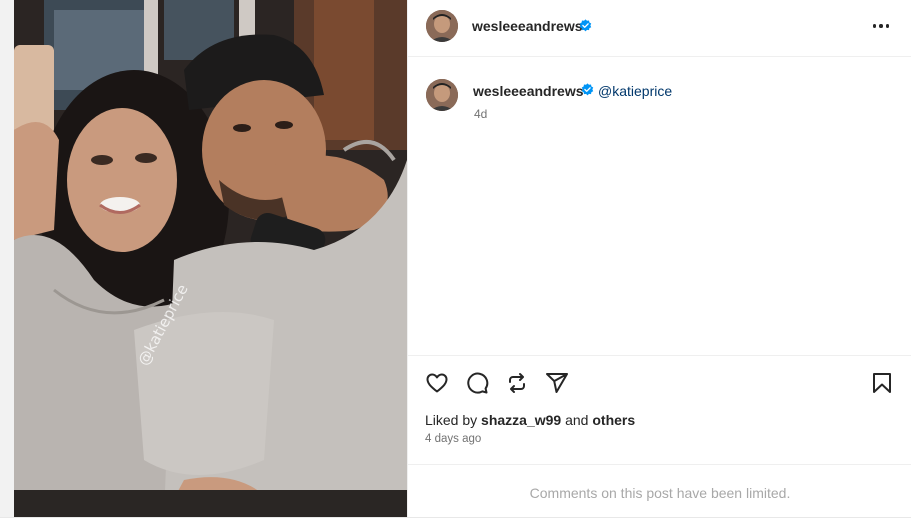  Describe the element at coordinates (477, 383) in the screenshot. I see `comment-icon` at that location.